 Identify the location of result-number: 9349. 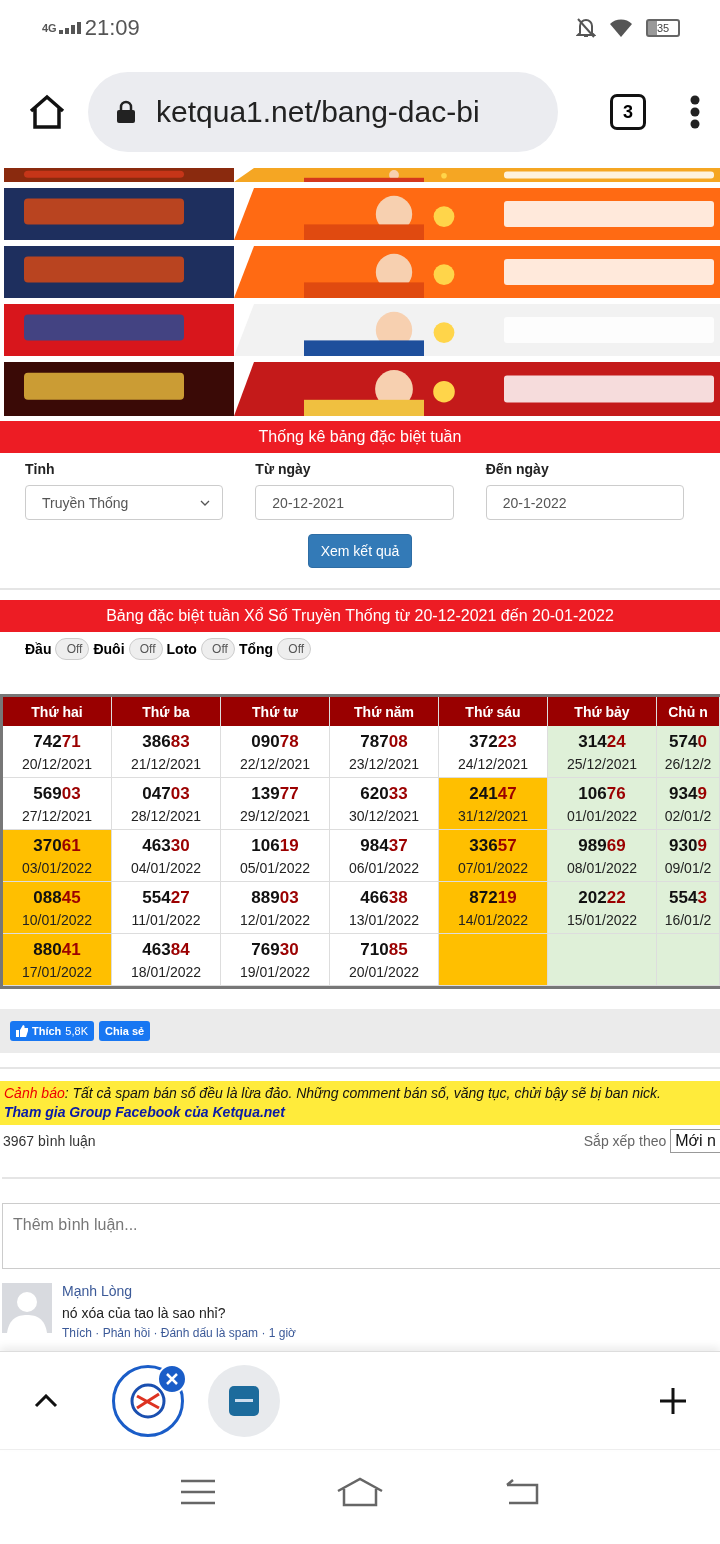
(688, 793).